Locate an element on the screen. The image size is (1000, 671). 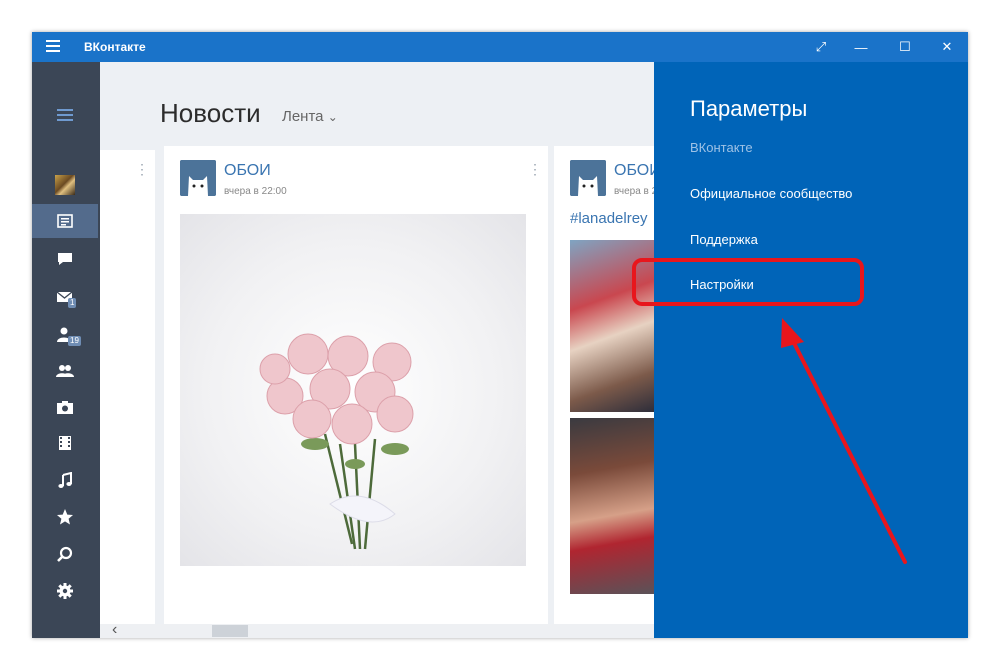
scroll-left-arrow-icon: ‹ is located at coordinates (114, 629).